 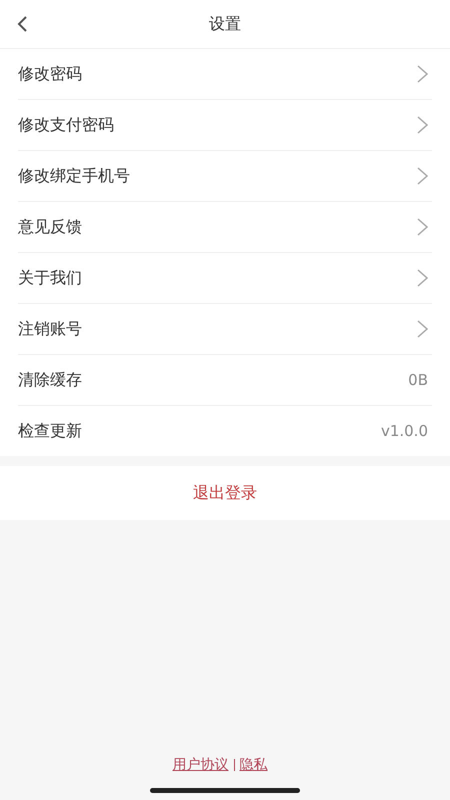 I want to click on settings-row: 修改密码, so click(x=225, y=74).